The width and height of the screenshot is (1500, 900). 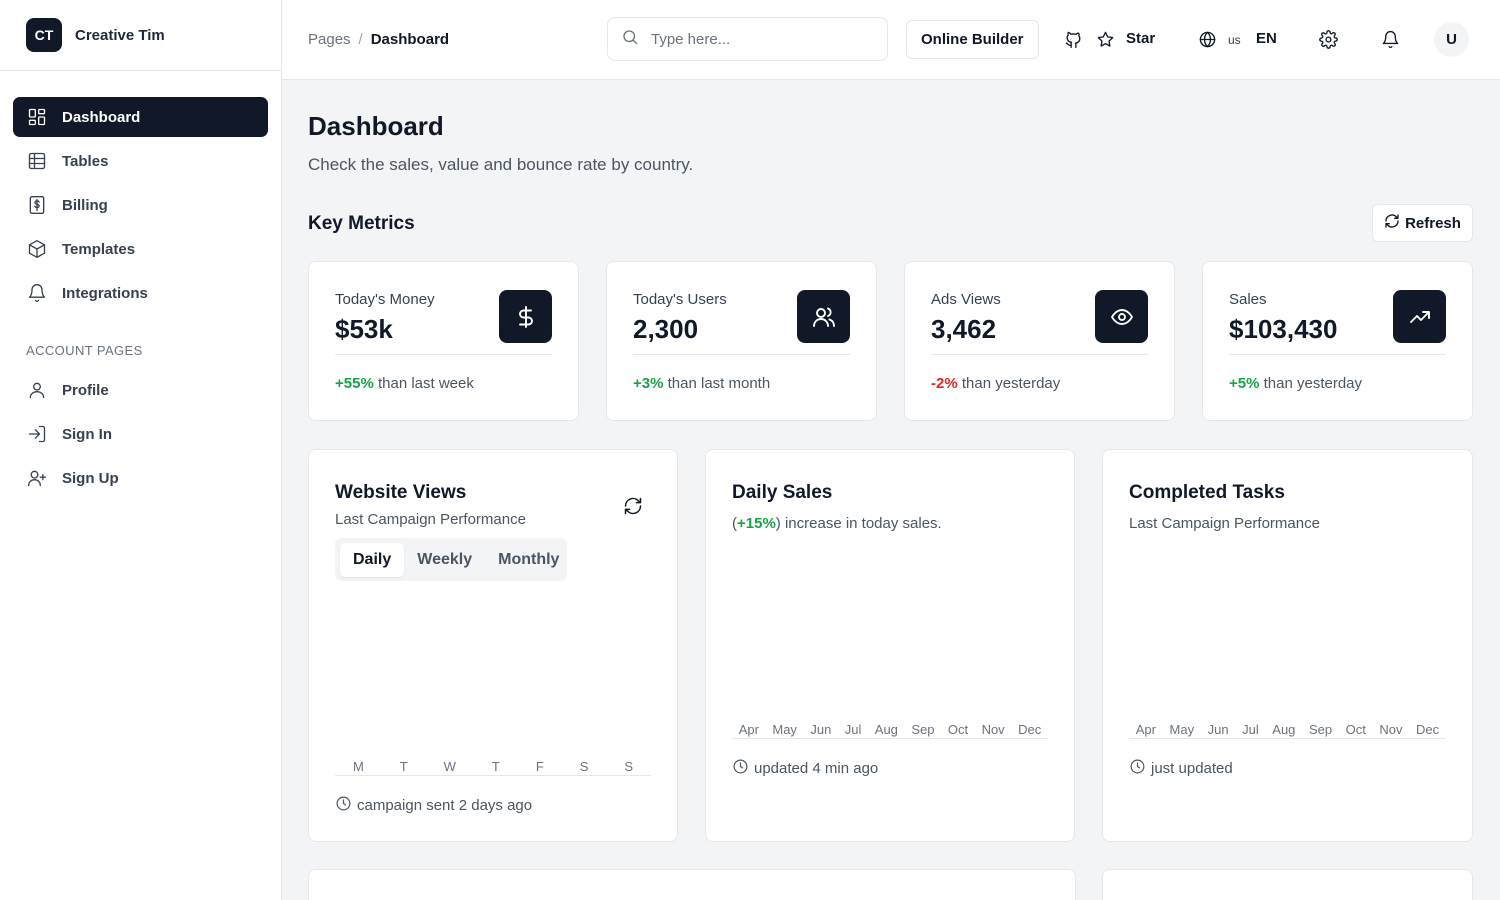 I want to click on sidebar-item-label: Sign Up, so click(x=90, y=478).